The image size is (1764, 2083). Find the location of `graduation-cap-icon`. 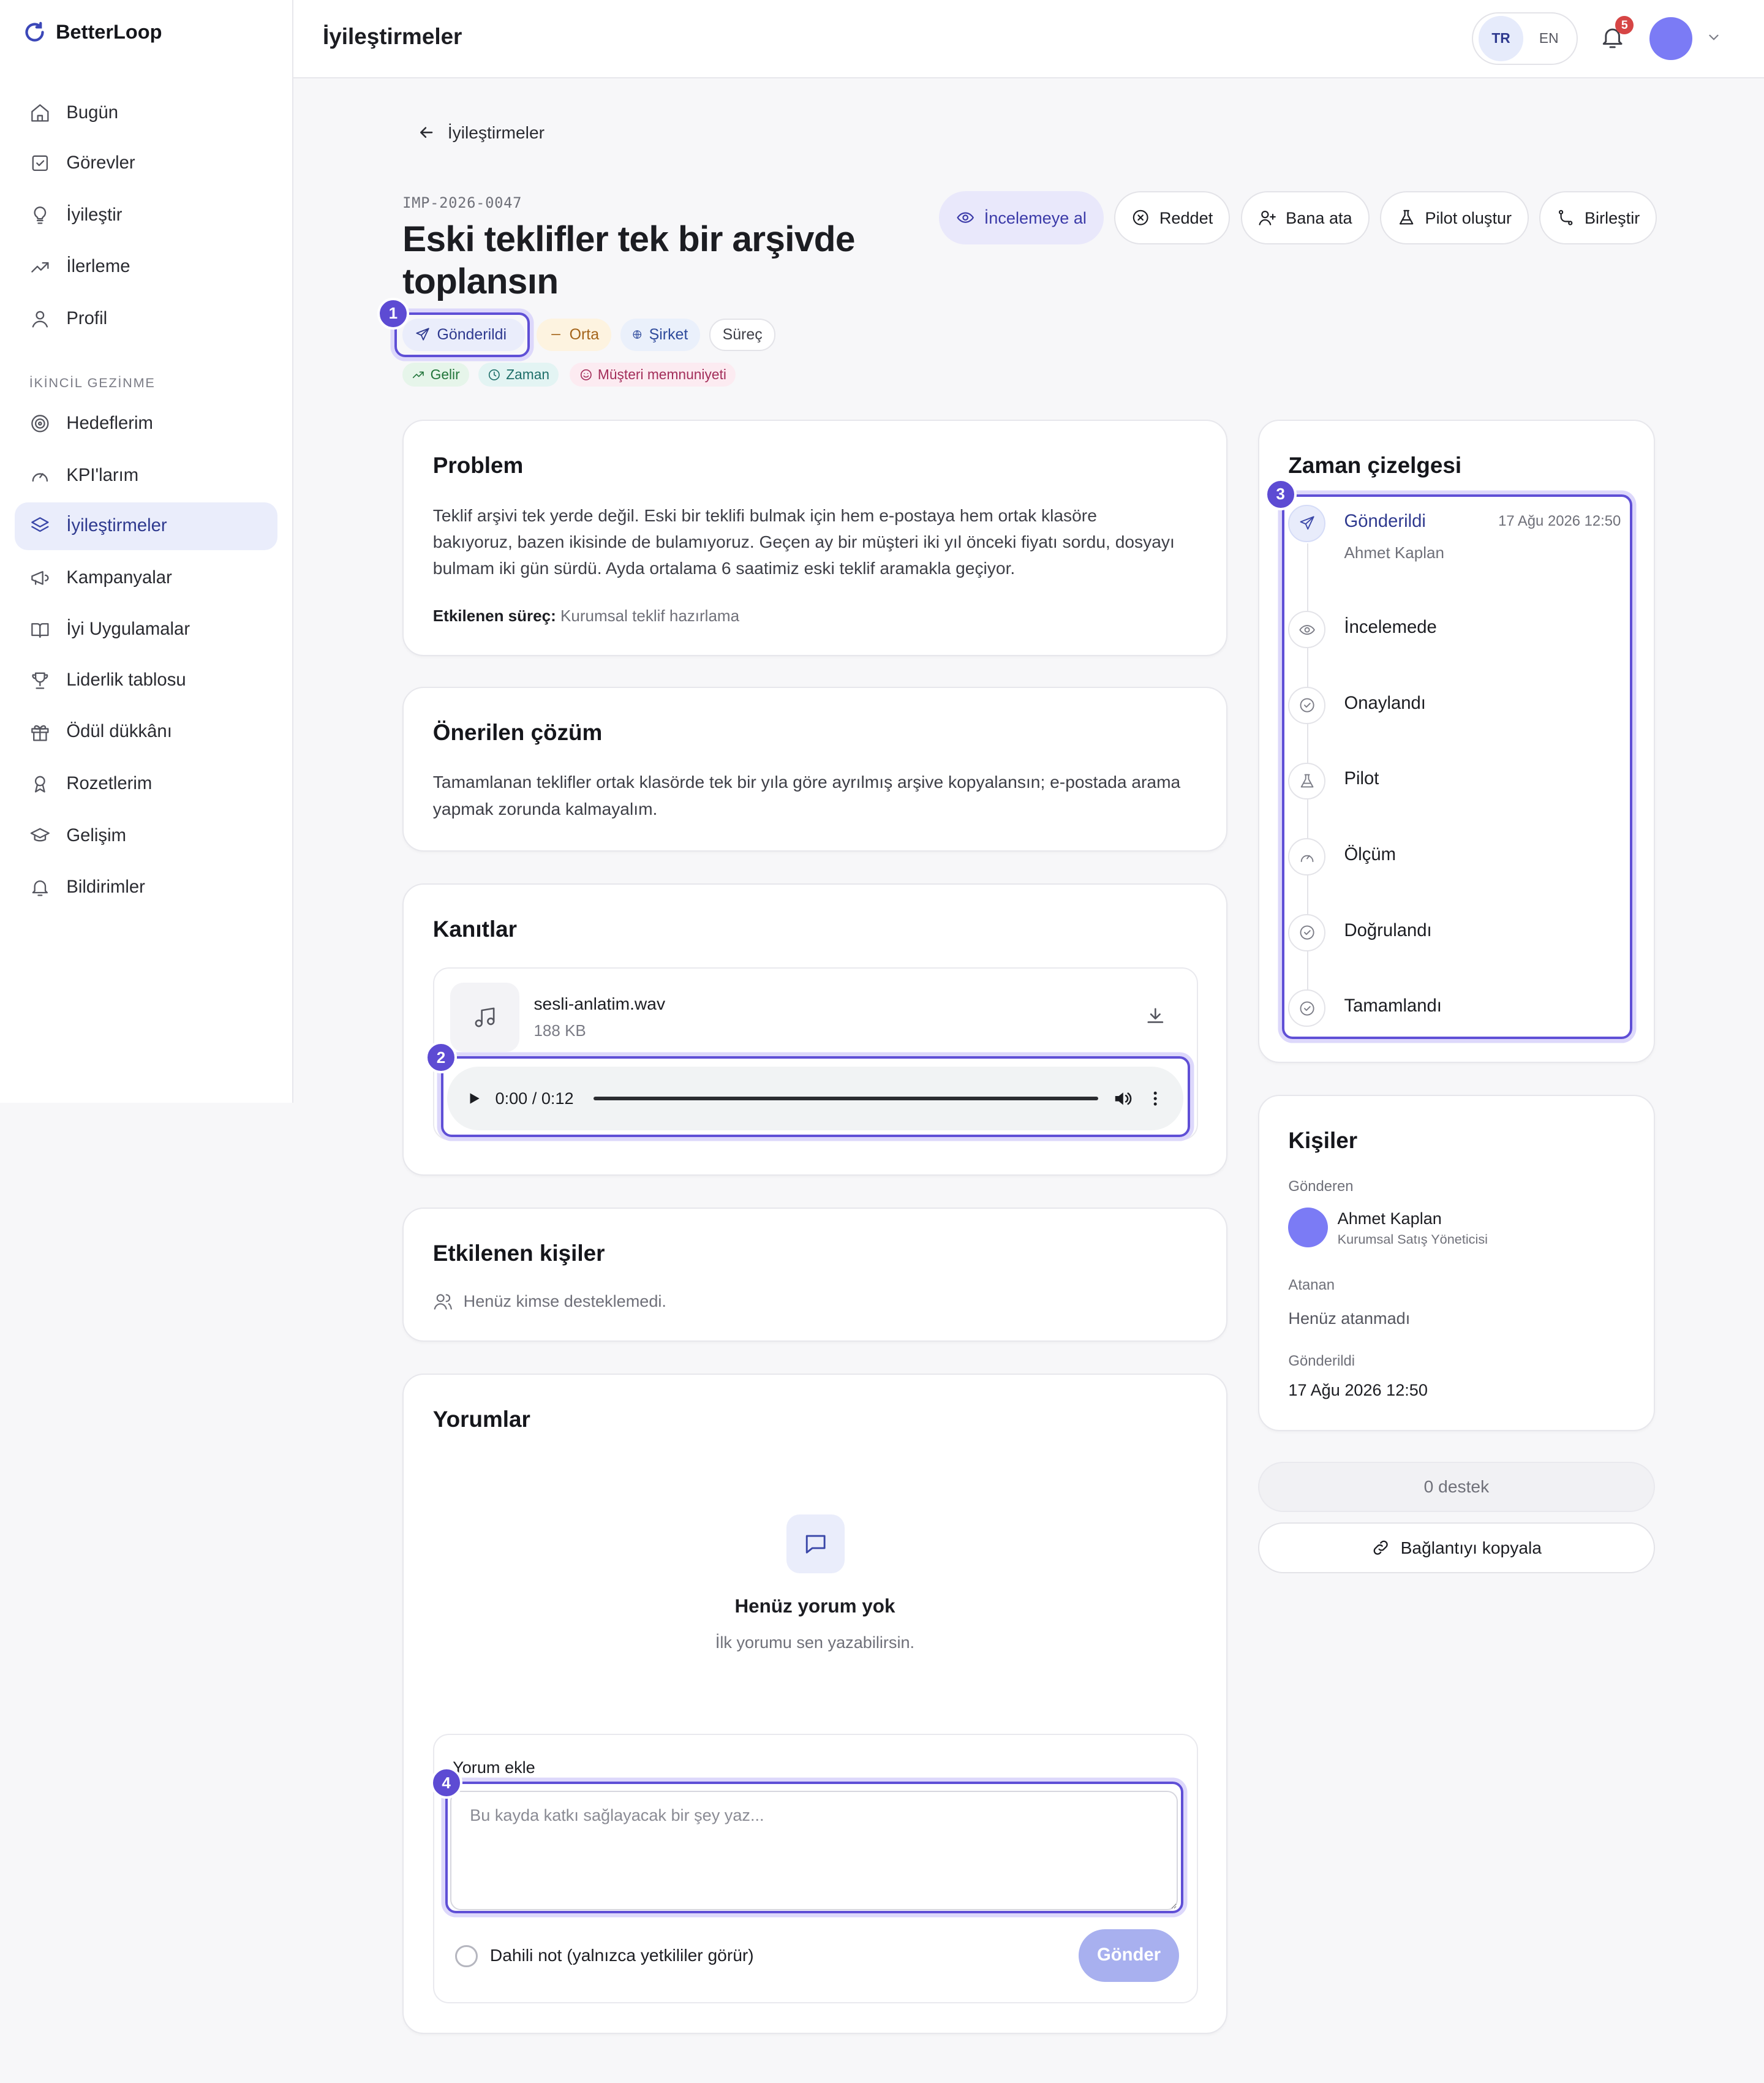

graduation-cap-icon is located at coordinates (40, 835).